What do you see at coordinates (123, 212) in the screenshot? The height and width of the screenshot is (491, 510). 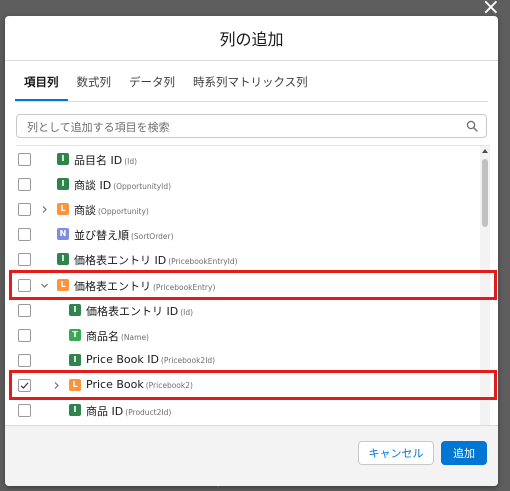 I see `field-api-name: (Opportunity)` at bounding box center [123, 212].